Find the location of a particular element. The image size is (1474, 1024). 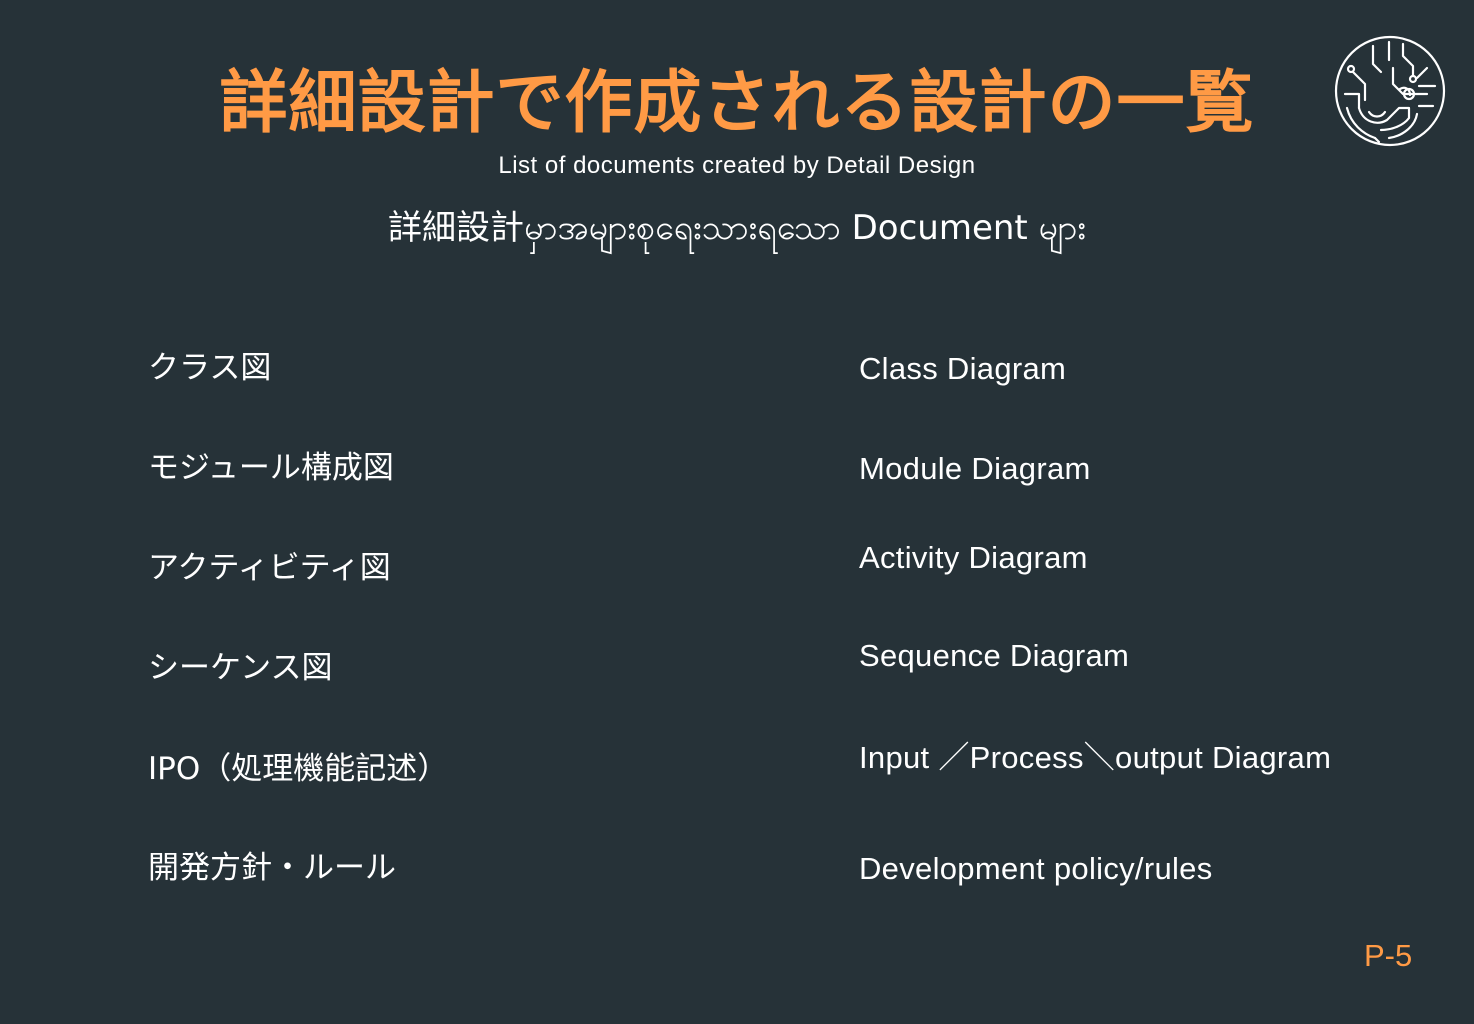

circuit-tree-logo-icon is located at coordinates (1390, 91).